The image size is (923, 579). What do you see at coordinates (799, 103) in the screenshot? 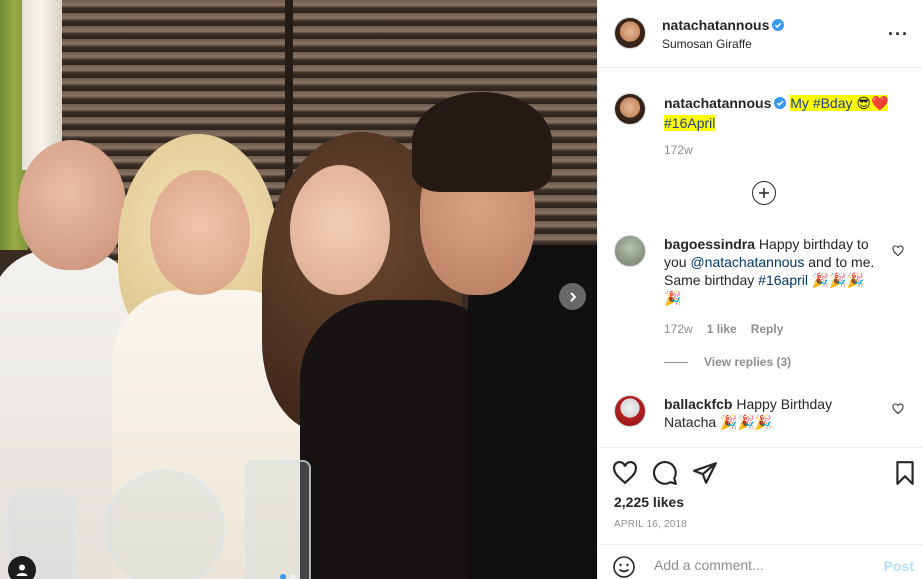
I see `caption-plain: My` at bounding box center [799, 103].